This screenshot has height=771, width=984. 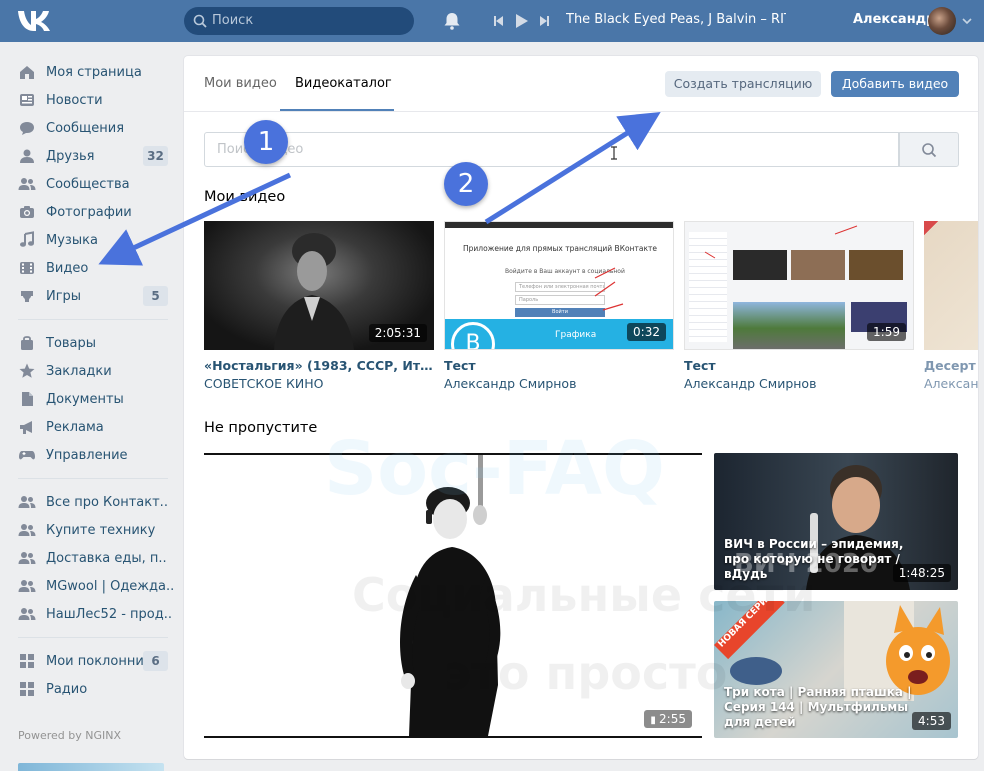 I want to click on add-video-button: Добавить видео, so click(x=895, y=84).